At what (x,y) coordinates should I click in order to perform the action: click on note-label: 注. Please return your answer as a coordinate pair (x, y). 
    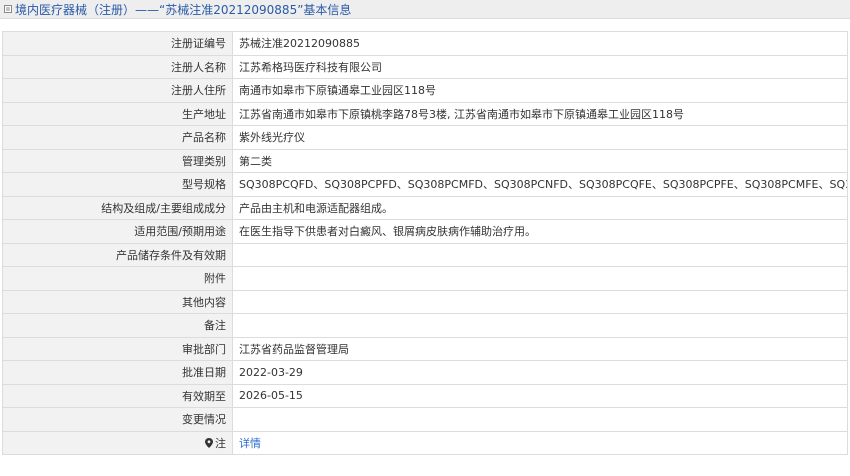
    Looking at the image, I should click on (220, 443).